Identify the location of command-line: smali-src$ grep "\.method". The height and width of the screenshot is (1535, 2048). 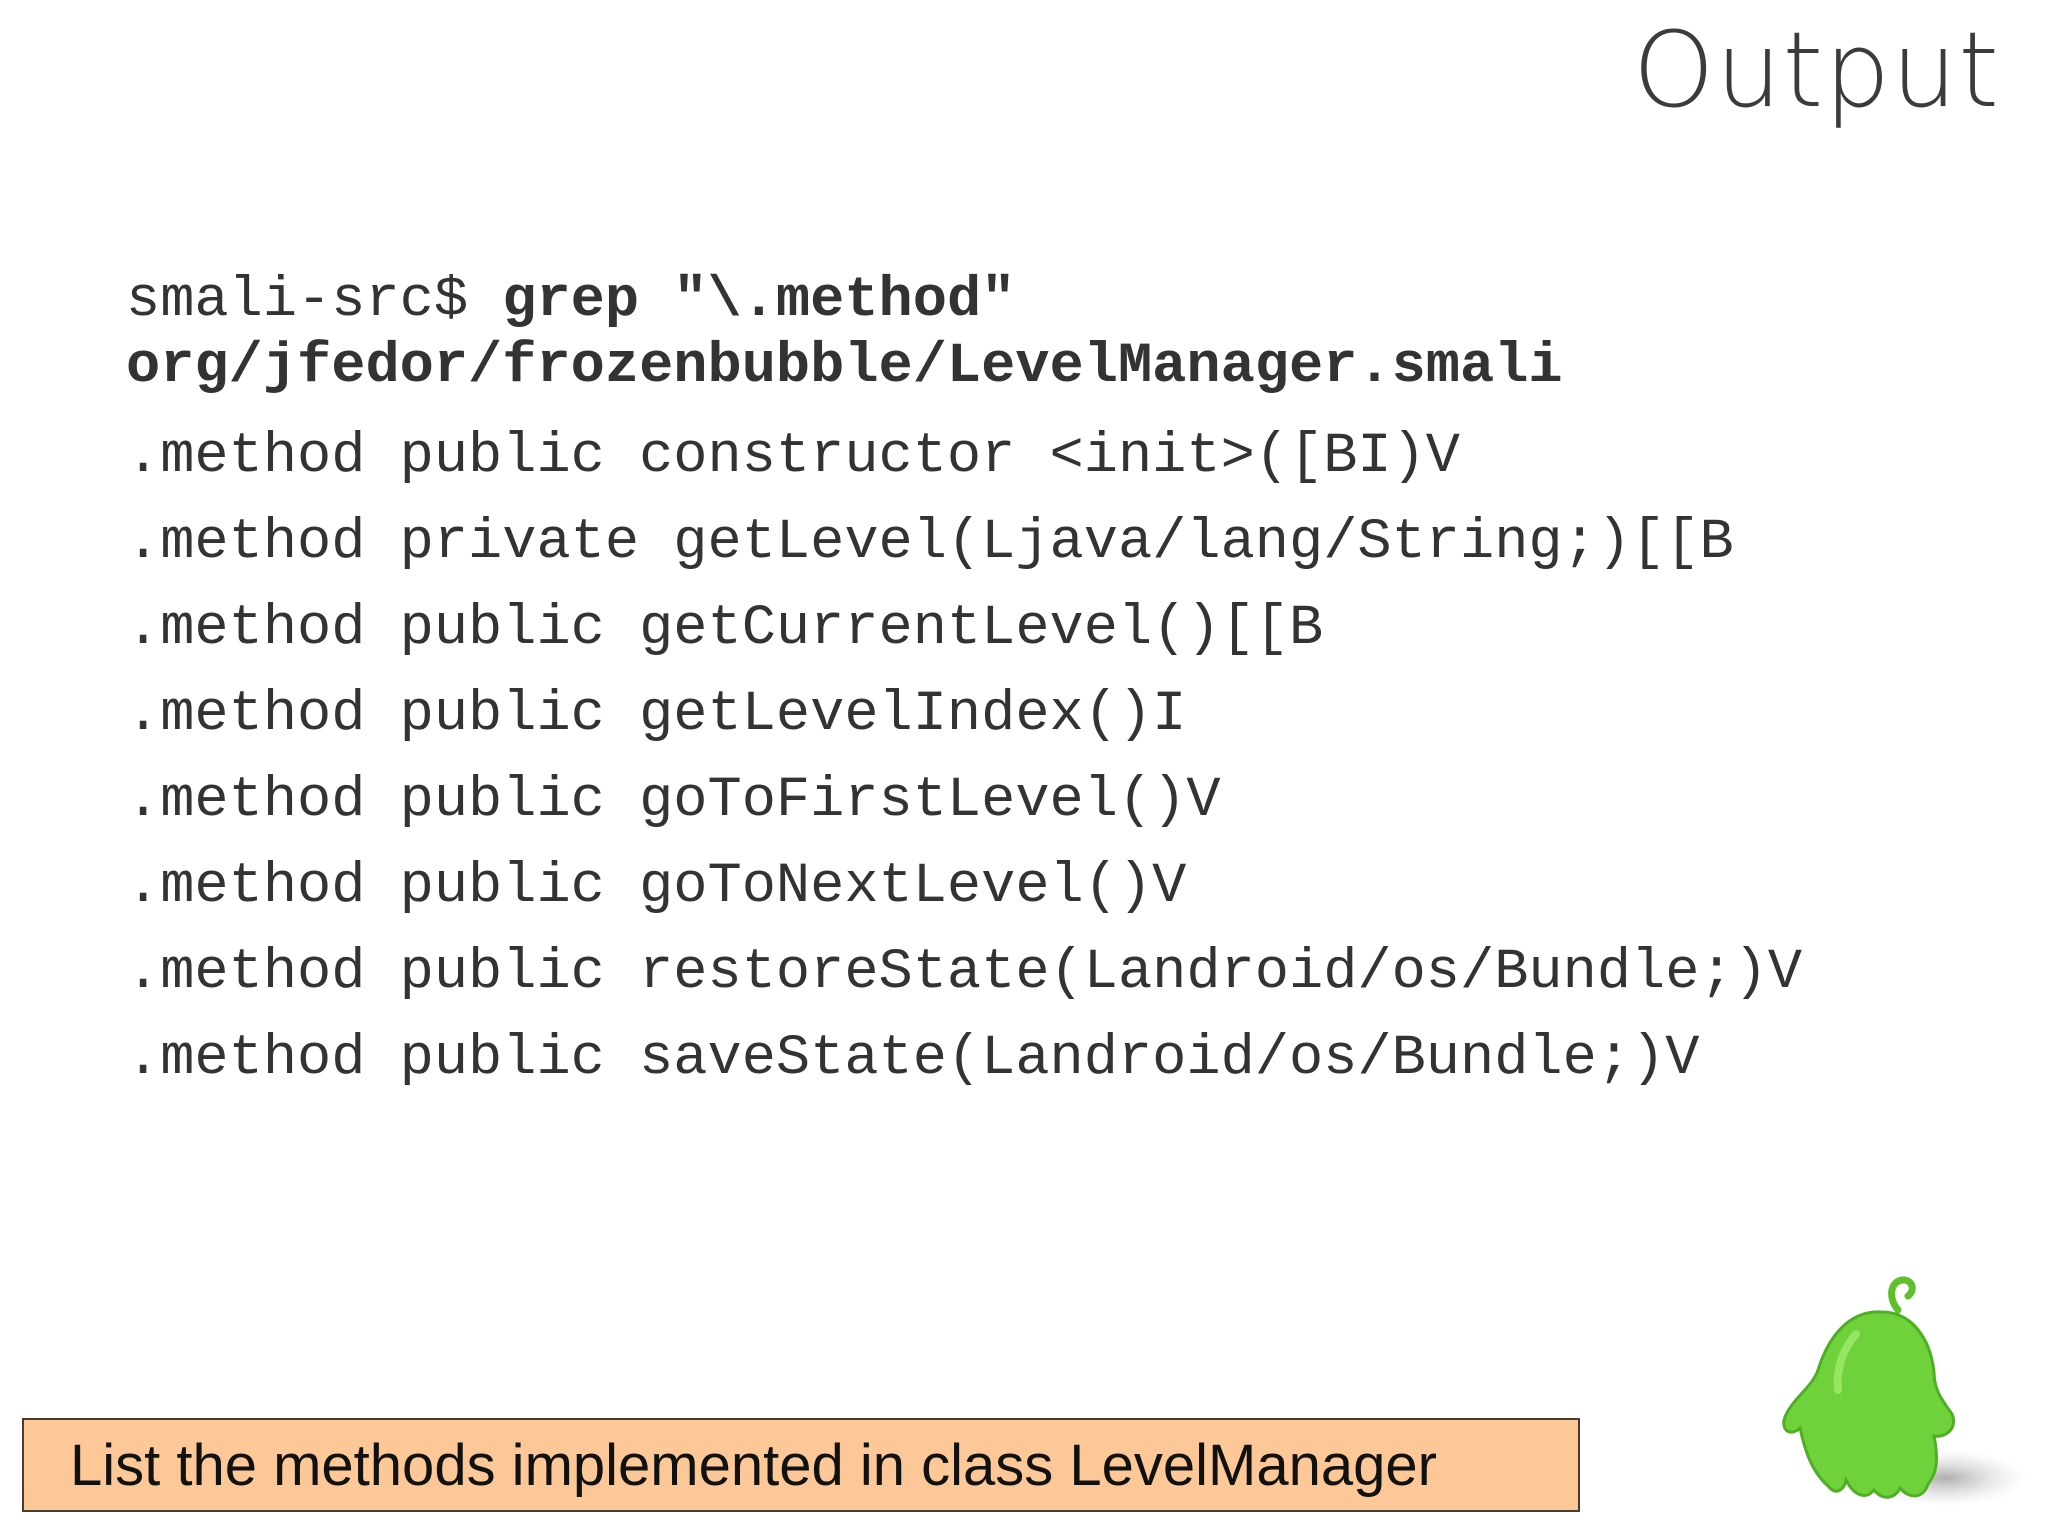
(964, 301).